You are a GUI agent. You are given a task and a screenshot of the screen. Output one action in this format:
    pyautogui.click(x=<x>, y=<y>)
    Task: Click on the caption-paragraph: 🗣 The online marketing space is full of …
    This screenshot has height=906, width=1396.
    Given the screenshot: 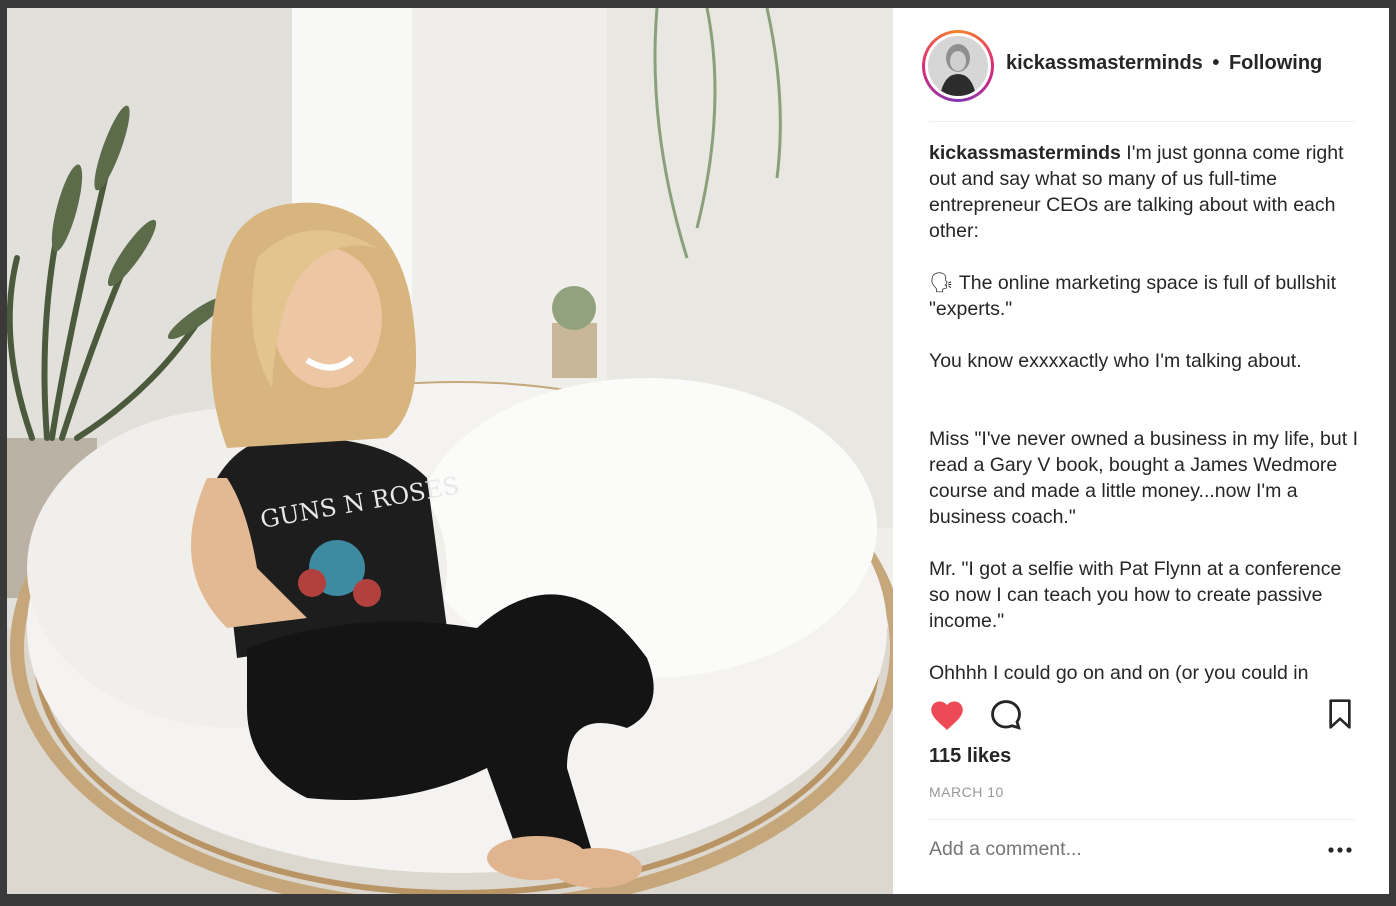 What is the action you would take?
    pyautogui.click(x=1133, y=296)
    